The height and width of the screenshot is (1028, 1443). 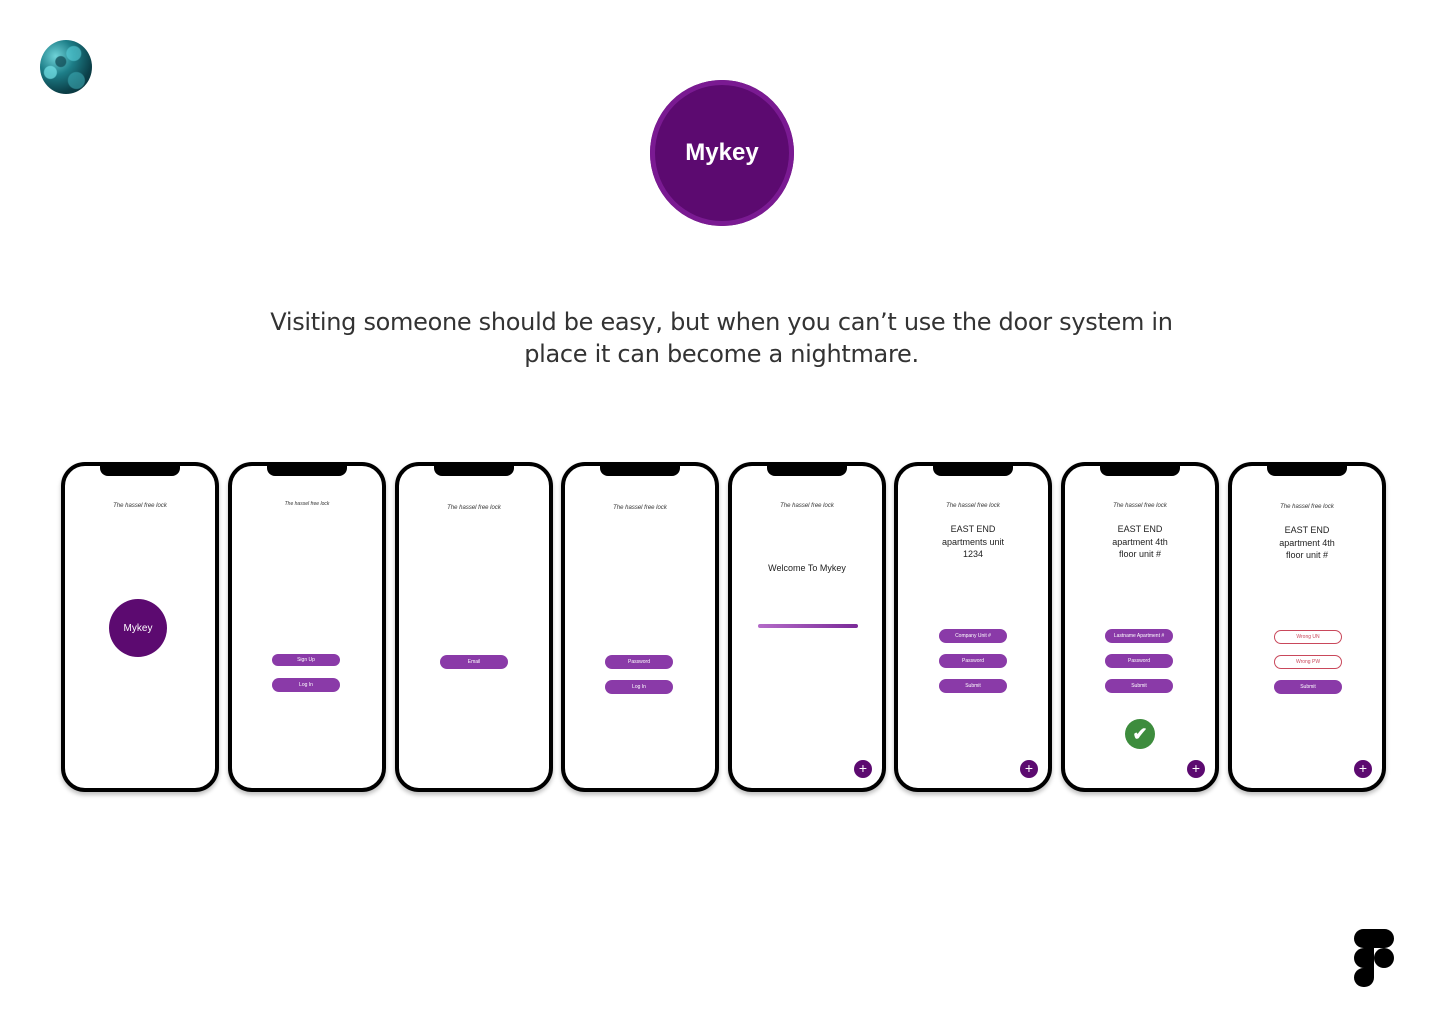 I want to click on building-heading: EAST END apartments unit 1234, so click(x=973, y=541).